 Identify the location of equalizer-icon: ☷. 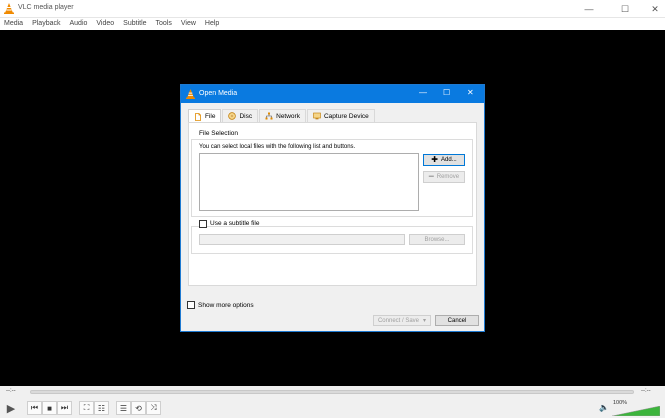
(101, 408).